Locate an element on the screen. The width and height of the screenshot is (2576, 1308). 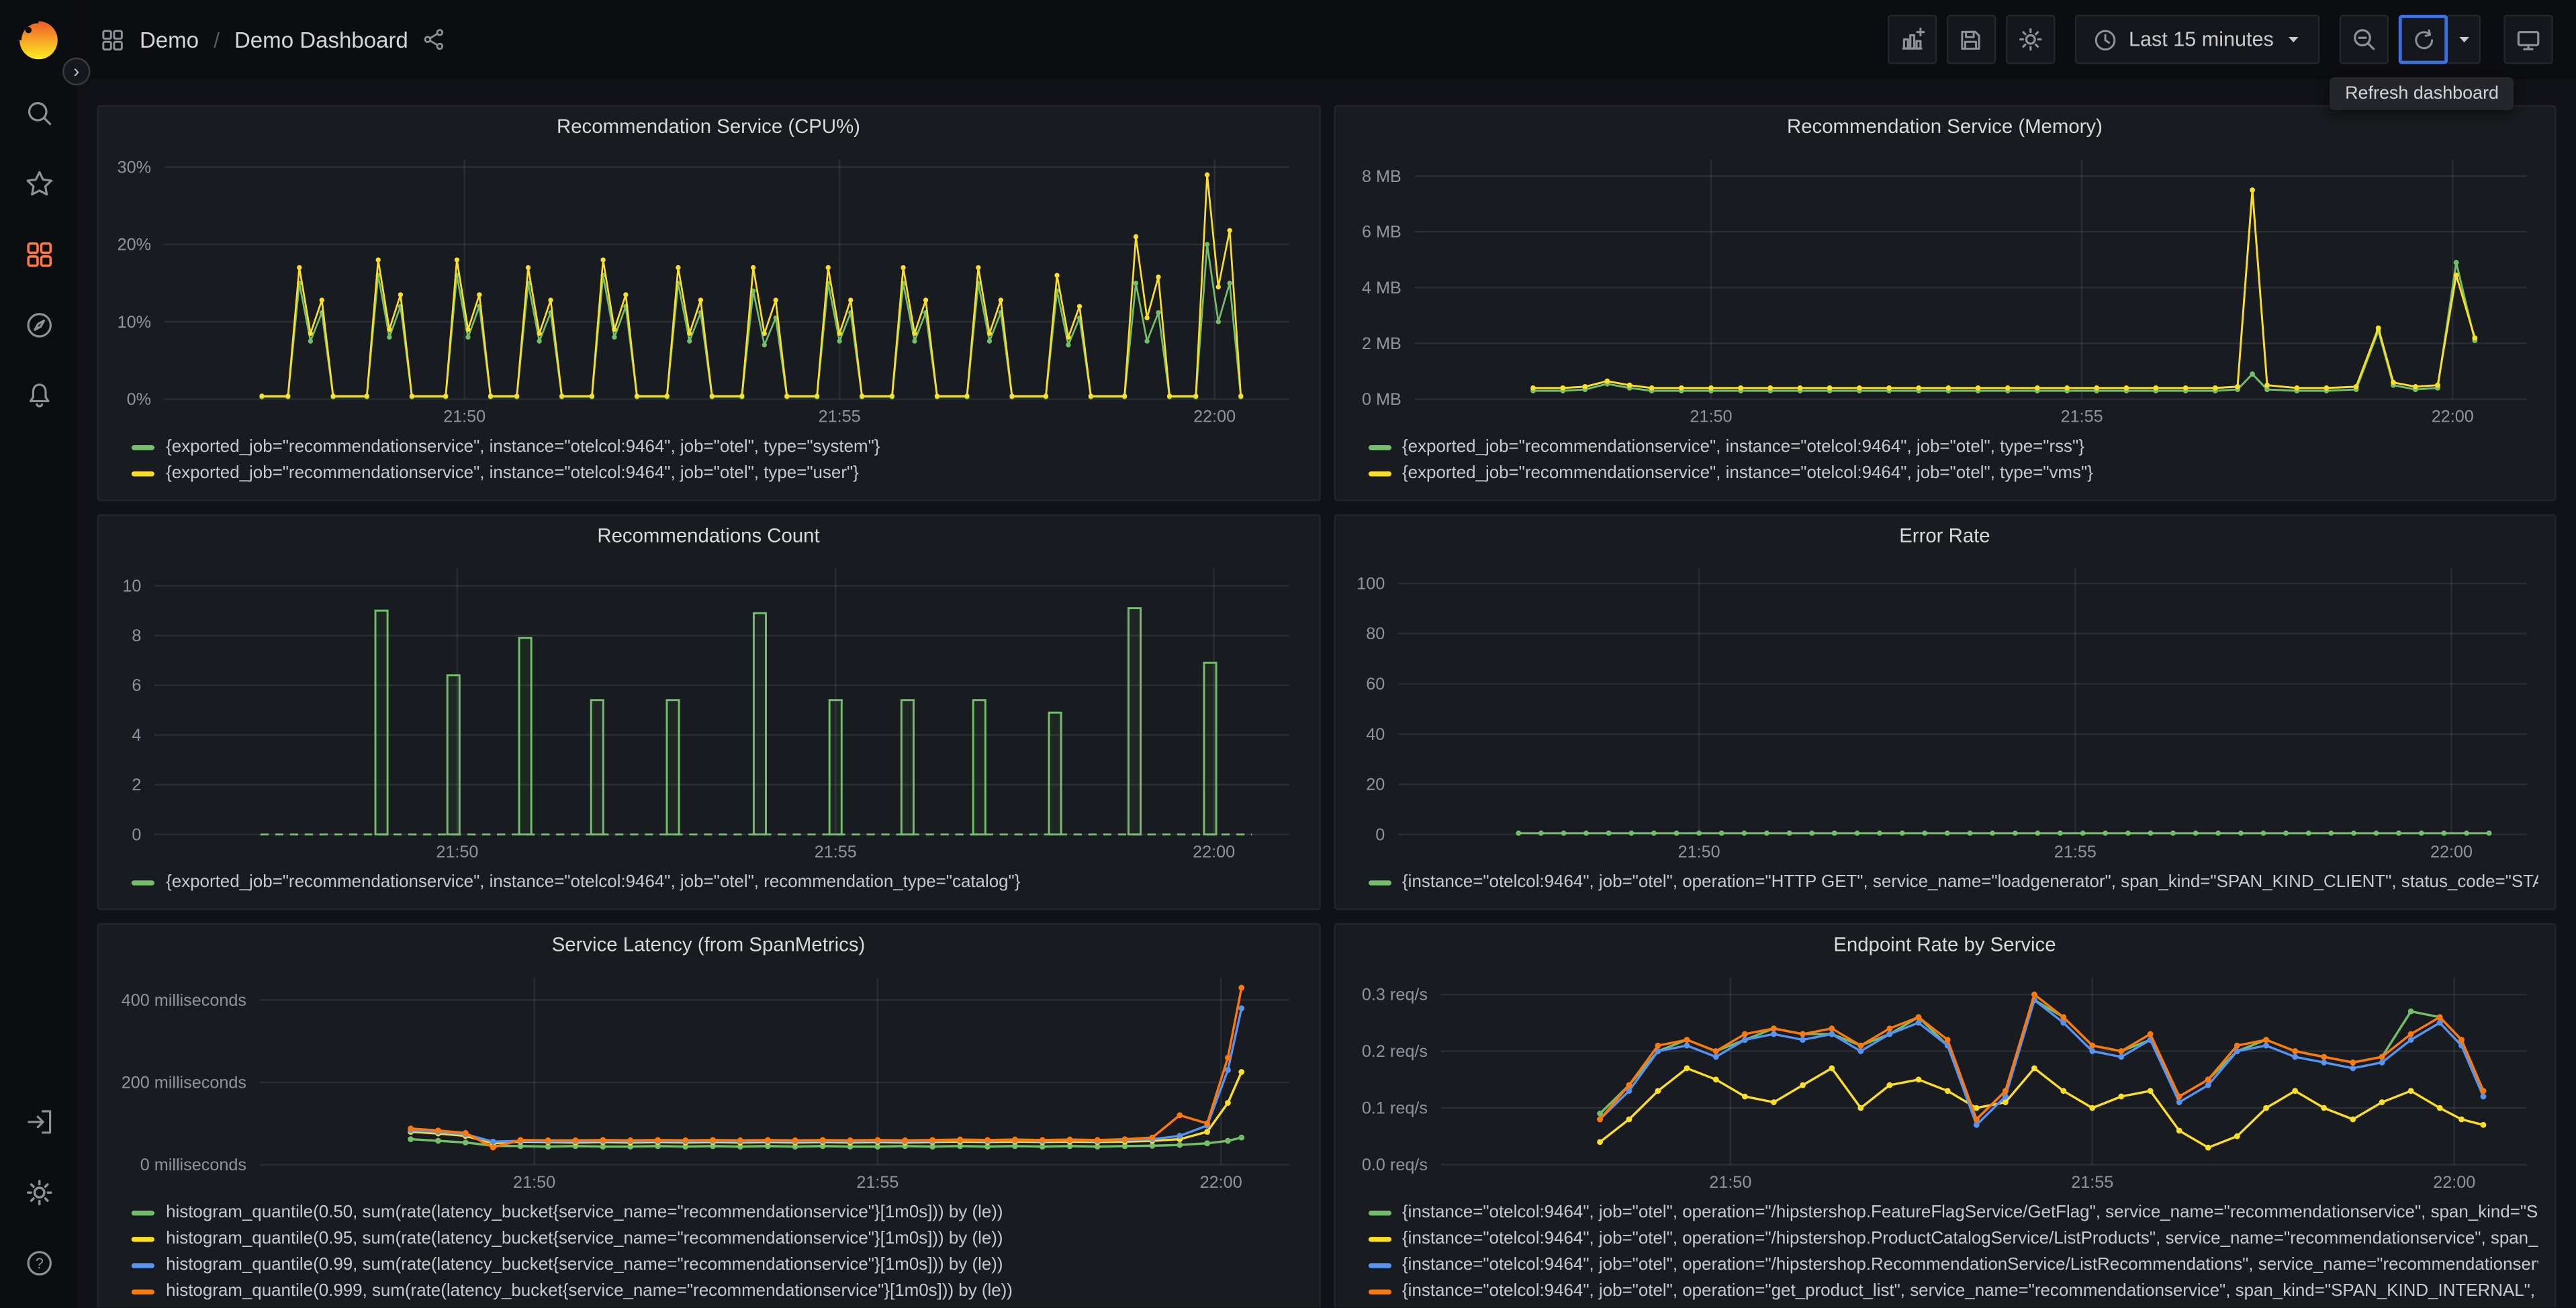
memory-chart: 0 MB 2 MB 4 MB 6 MB 8 MB 21:50 21:55 22:00 is located at coordinates (1944, 288).